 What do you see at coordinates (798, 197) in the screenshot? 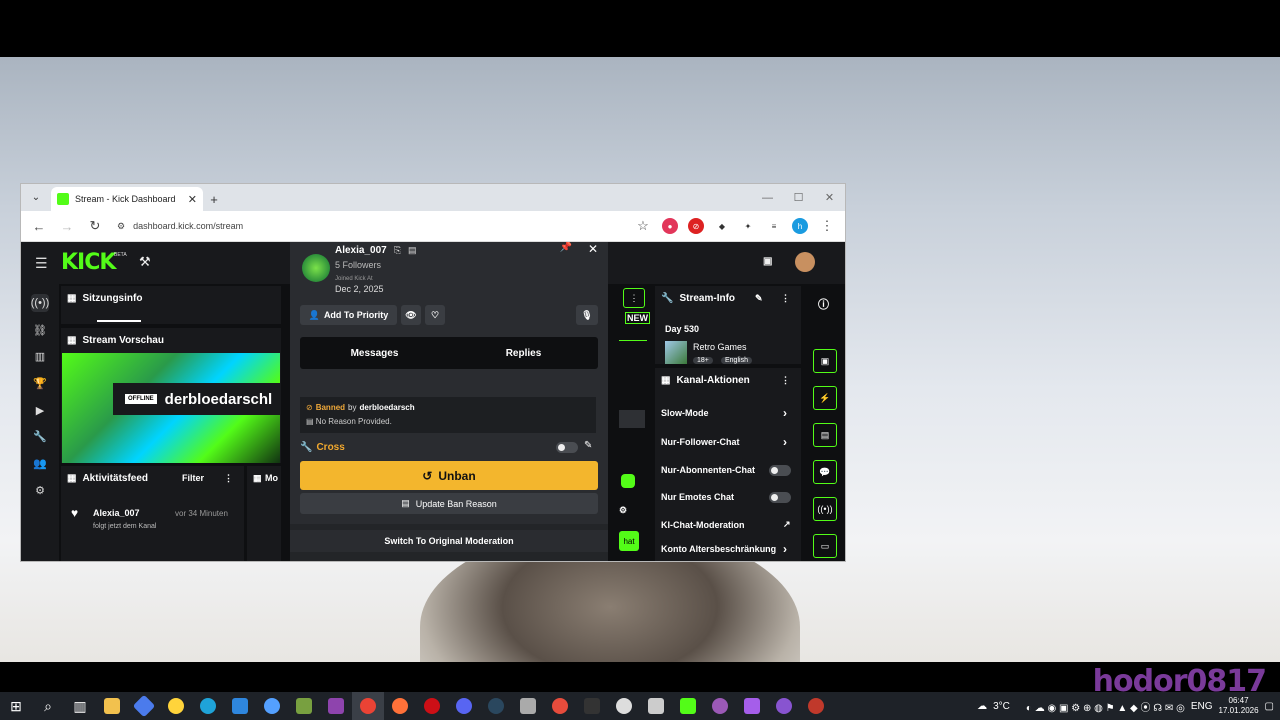
I see `maximize-button: ☐` at bounding box center [798, 197].